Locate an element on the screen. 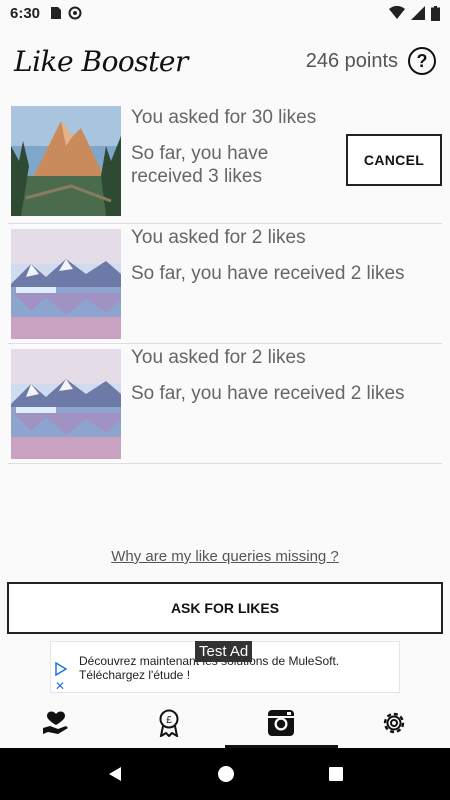  help-icon: ? is located at coordinates (422, 61).